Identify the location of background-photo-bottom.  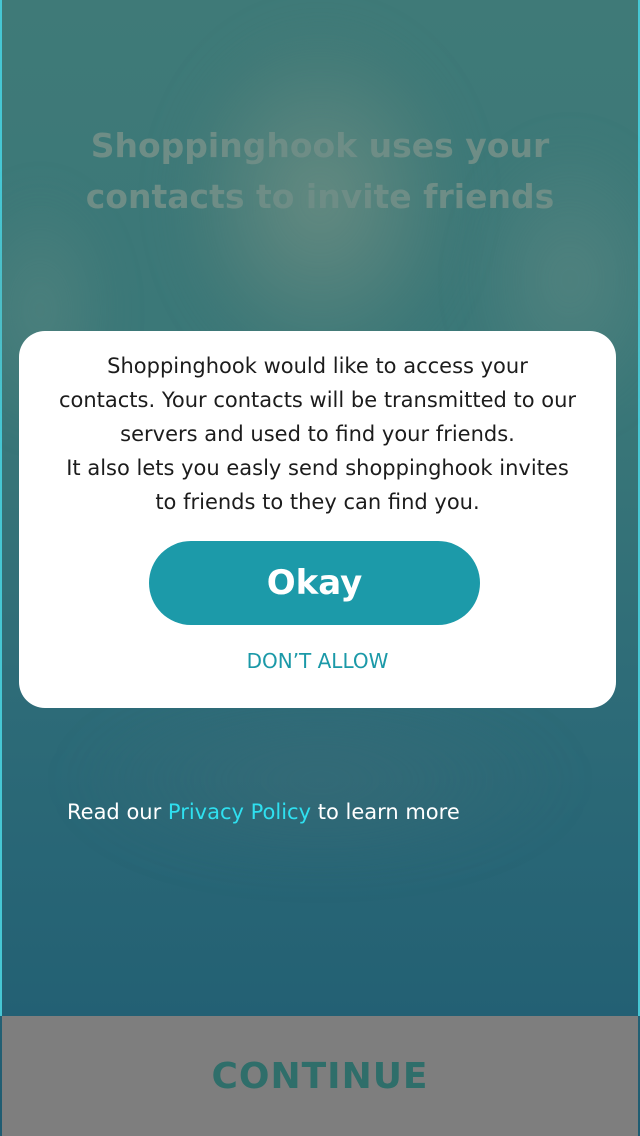
(320, 780).